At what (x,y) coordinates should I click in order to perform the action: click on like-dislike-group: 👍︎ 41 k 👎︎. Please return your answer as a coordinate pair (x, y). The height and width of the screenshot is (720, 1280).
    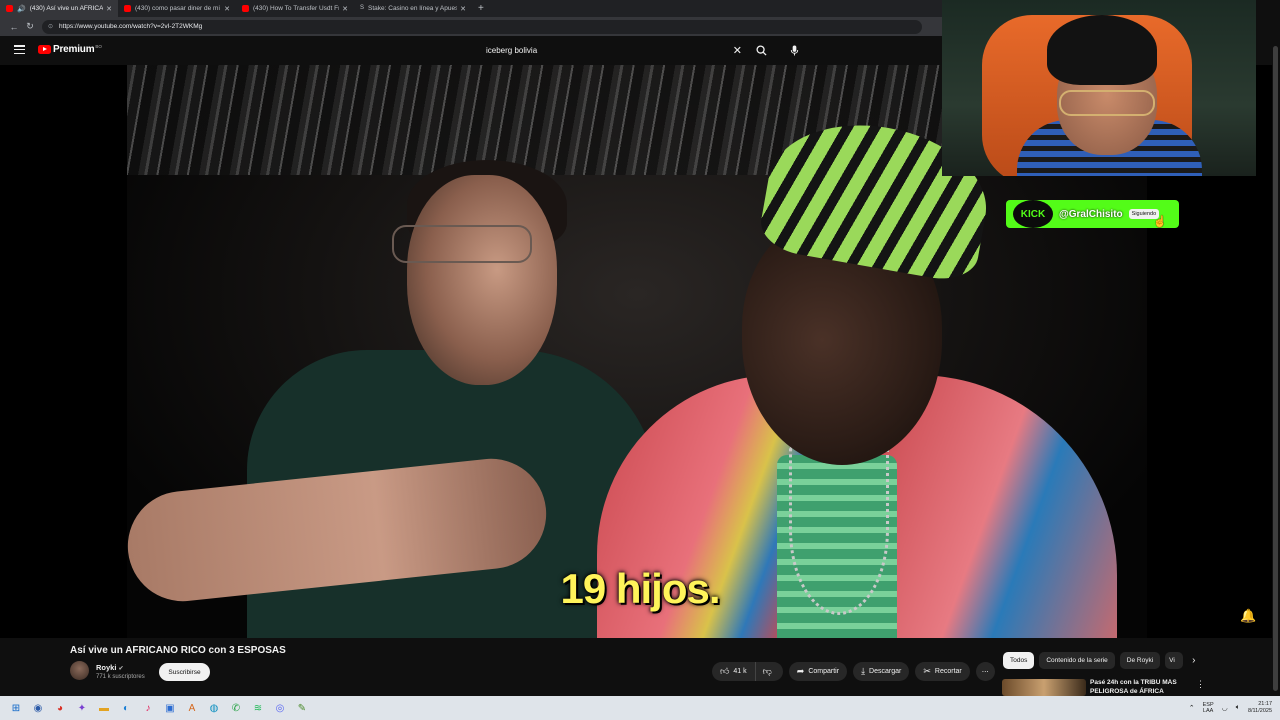
    Looking at the image, I should click on (747, 671).